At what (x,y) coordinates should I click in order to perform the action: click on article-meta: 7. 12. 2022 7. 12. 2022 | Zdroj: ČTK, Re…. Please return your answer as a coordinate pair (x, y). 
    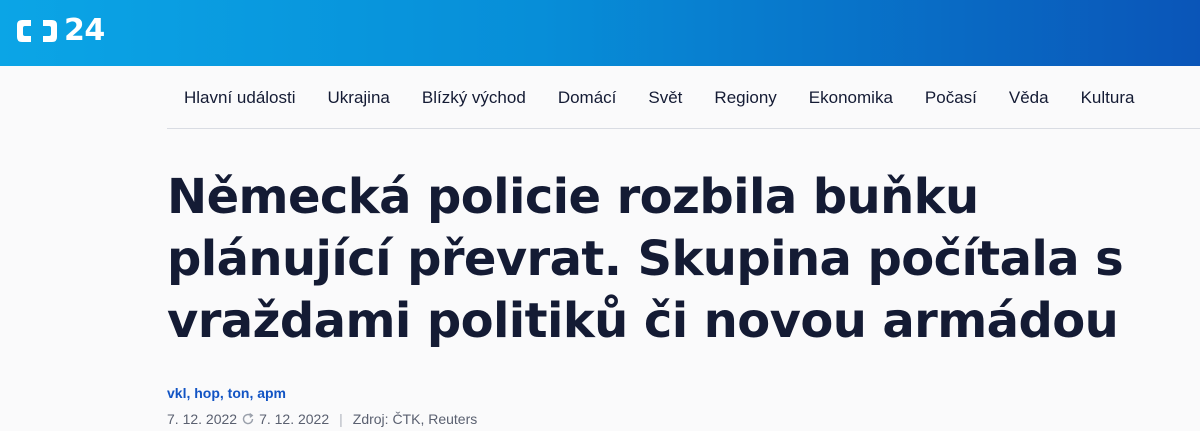
    Looking at the image, I should click on (322, 419).